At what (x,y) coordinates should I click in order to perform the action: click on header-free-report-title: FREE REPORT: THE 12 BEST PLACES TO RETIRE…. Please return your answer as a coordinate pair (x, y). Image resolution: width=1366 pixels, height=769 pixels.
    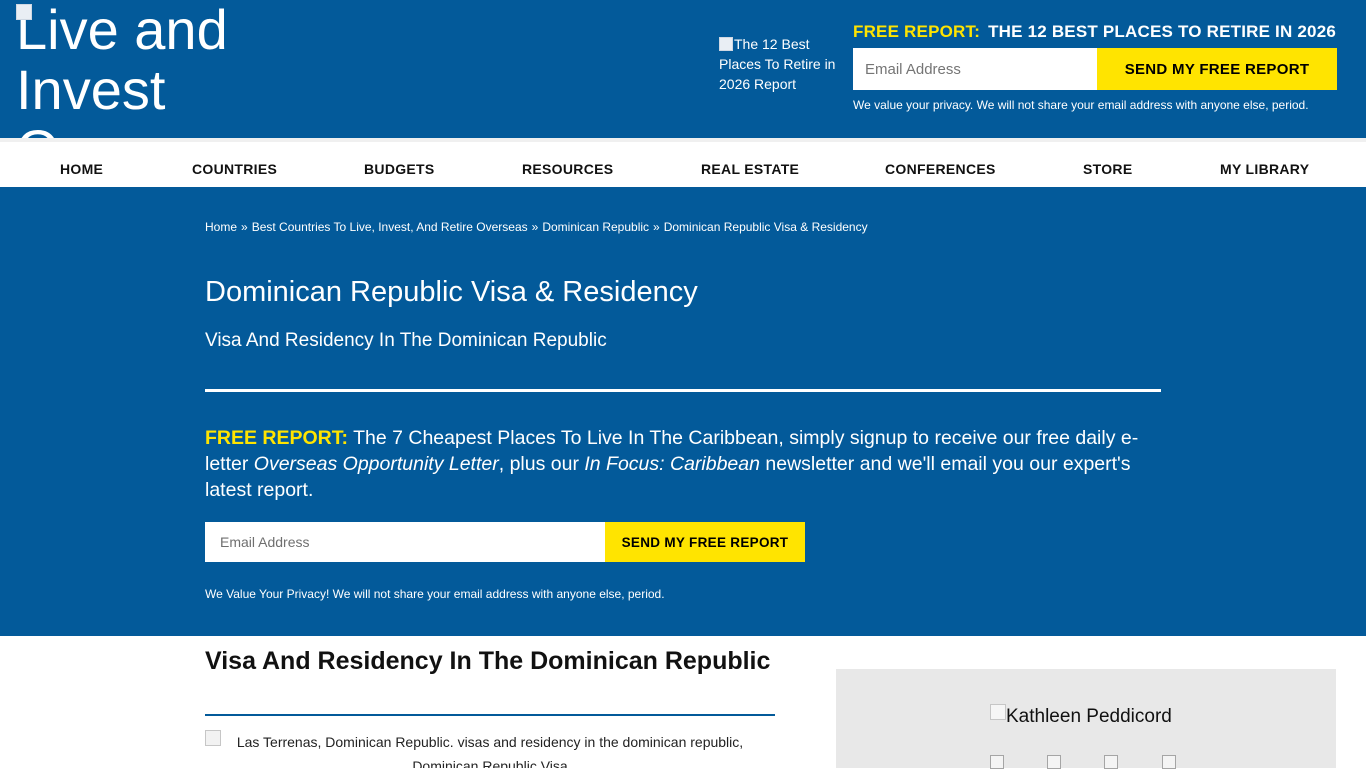
    Looking at the image, I should click on (1094, 32).